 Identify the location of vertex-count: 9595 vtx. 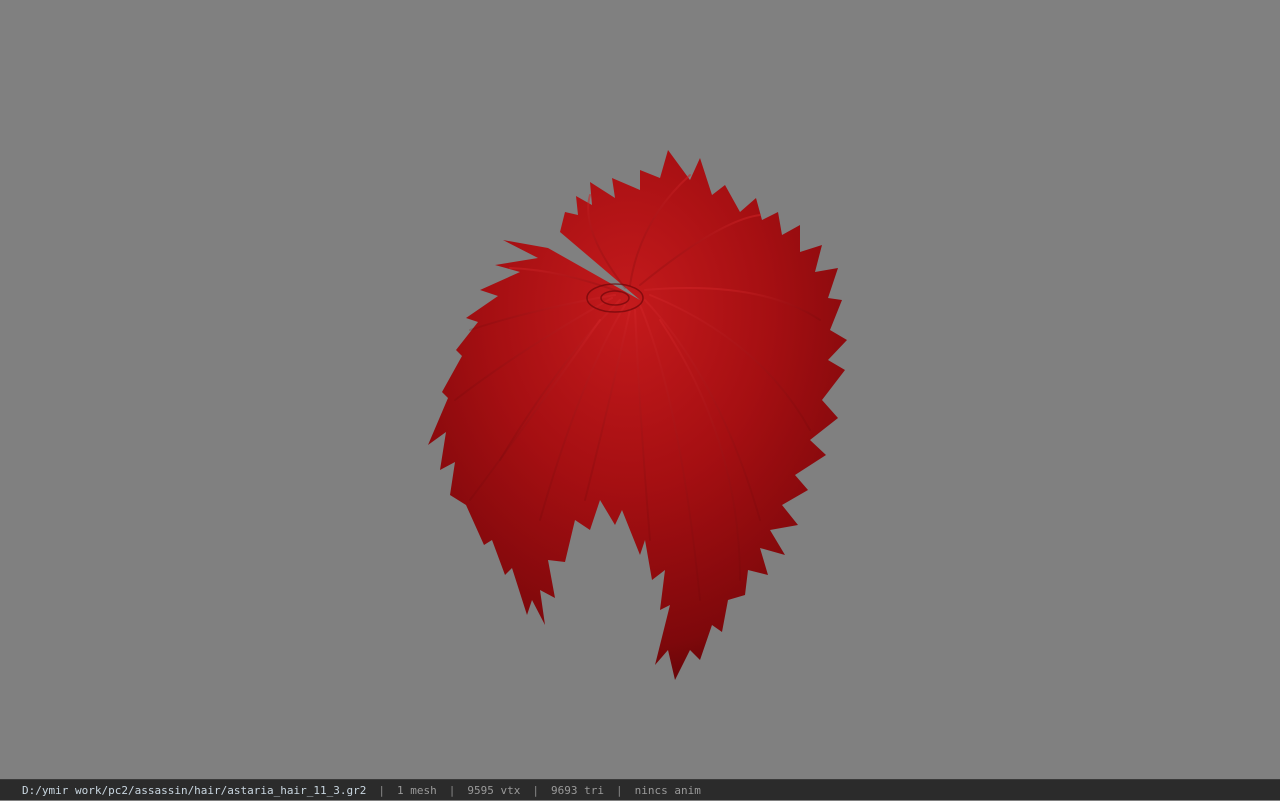
(494, 790).